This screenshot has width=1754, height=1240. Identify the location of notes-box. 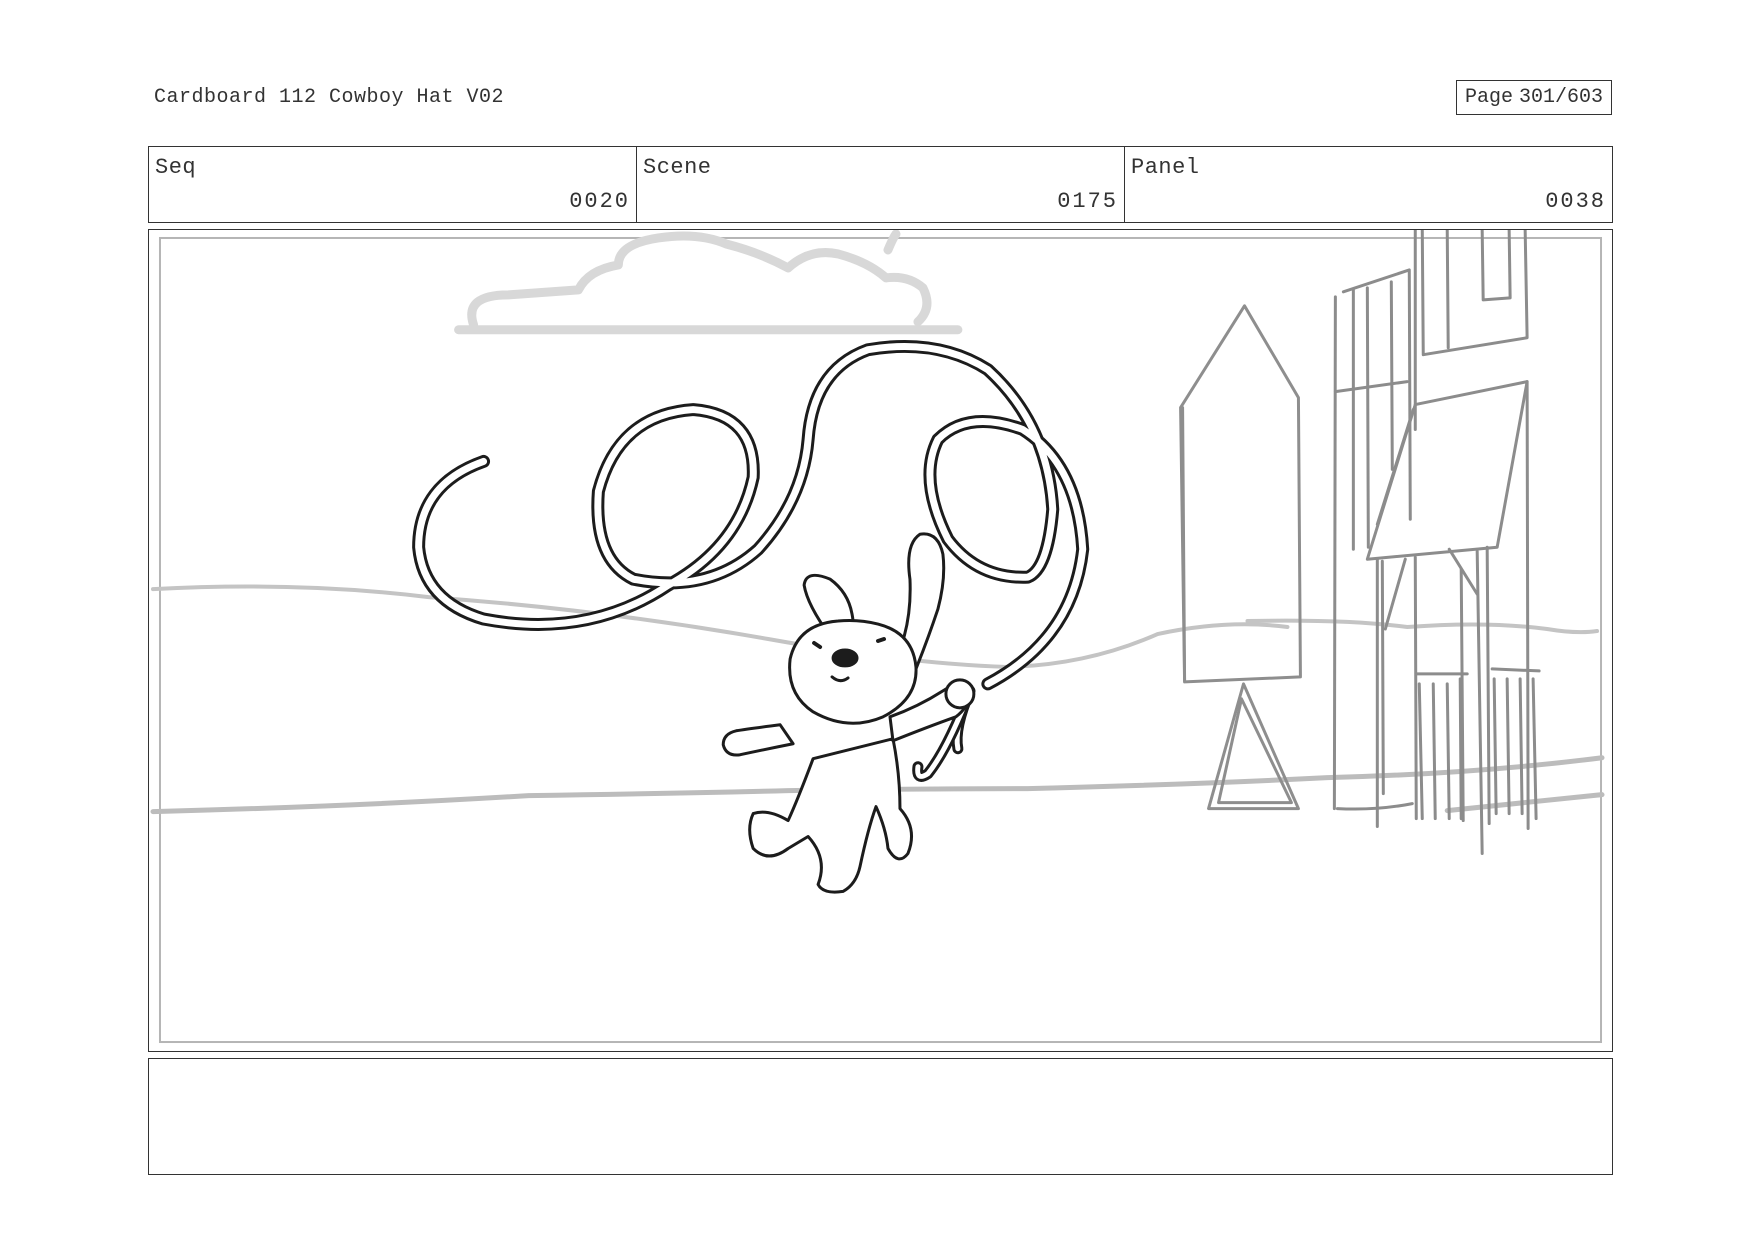
(880, 1116).